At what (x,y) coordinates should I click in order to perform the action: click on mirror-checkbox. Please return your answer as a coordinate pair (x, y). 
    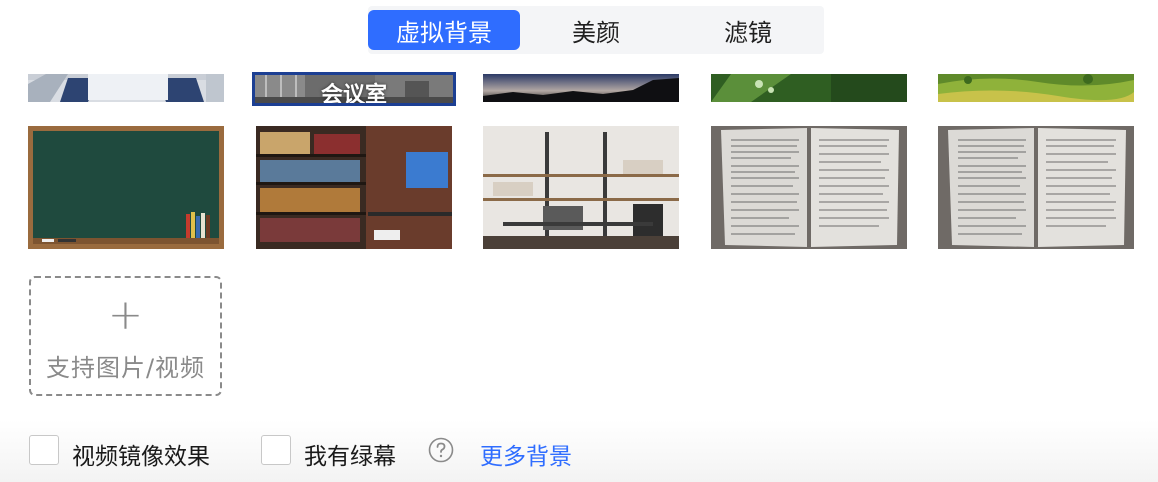
    Looking at the image, I should click on (44, 450).